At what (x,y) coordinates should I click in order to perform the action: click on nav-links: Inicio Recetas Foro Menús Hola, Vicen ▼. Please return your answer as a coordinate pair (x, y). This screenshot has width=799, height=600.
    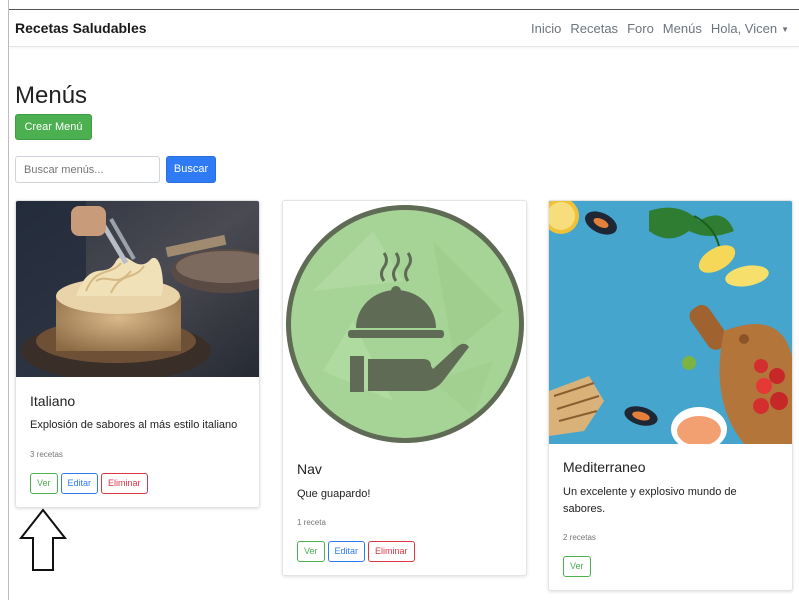
    Looking at the image, I should click on (660, 28).